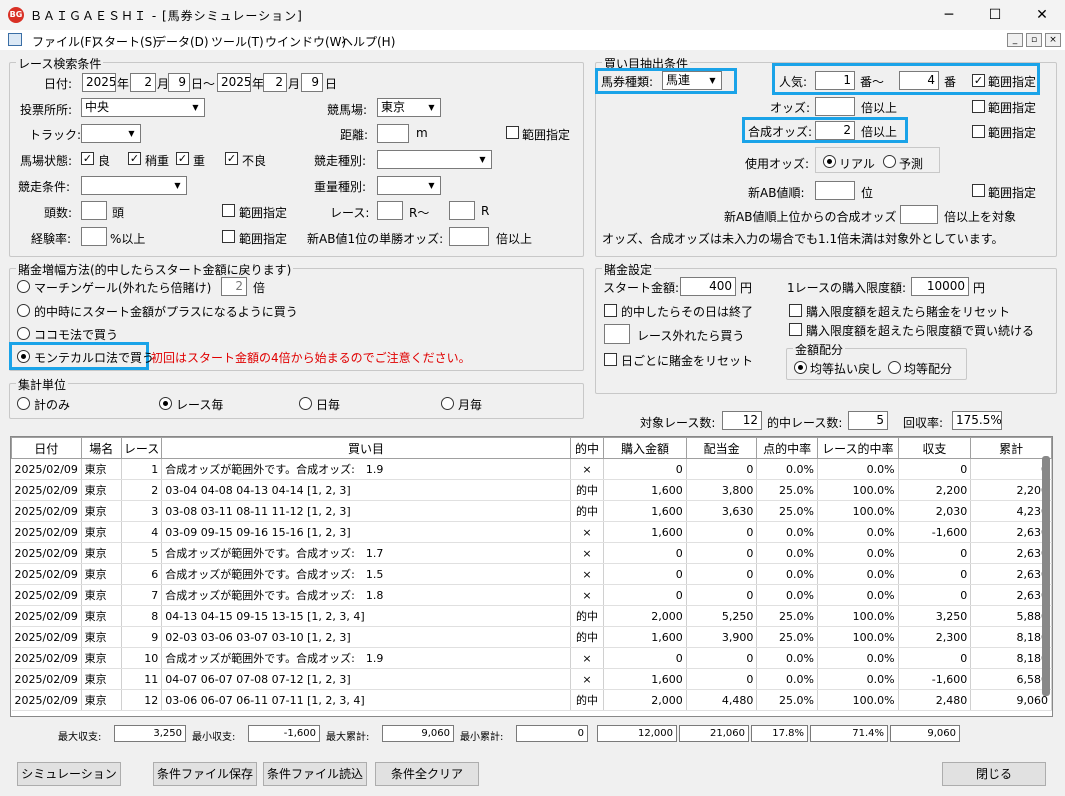 This screenshot has width=1065, height=796. I want to click on close-window-button: ✕, so click(1042, 15).